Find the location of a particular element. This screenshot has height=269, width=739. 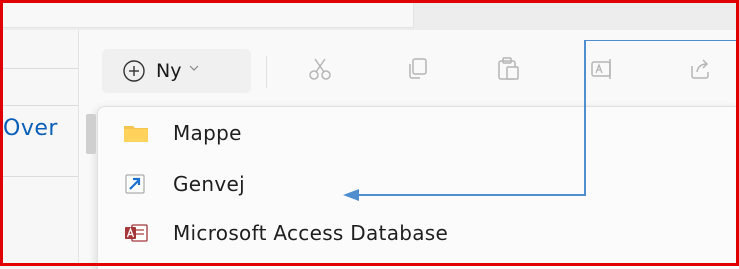

plus-circle-icon is located at coordinates (134, 71).